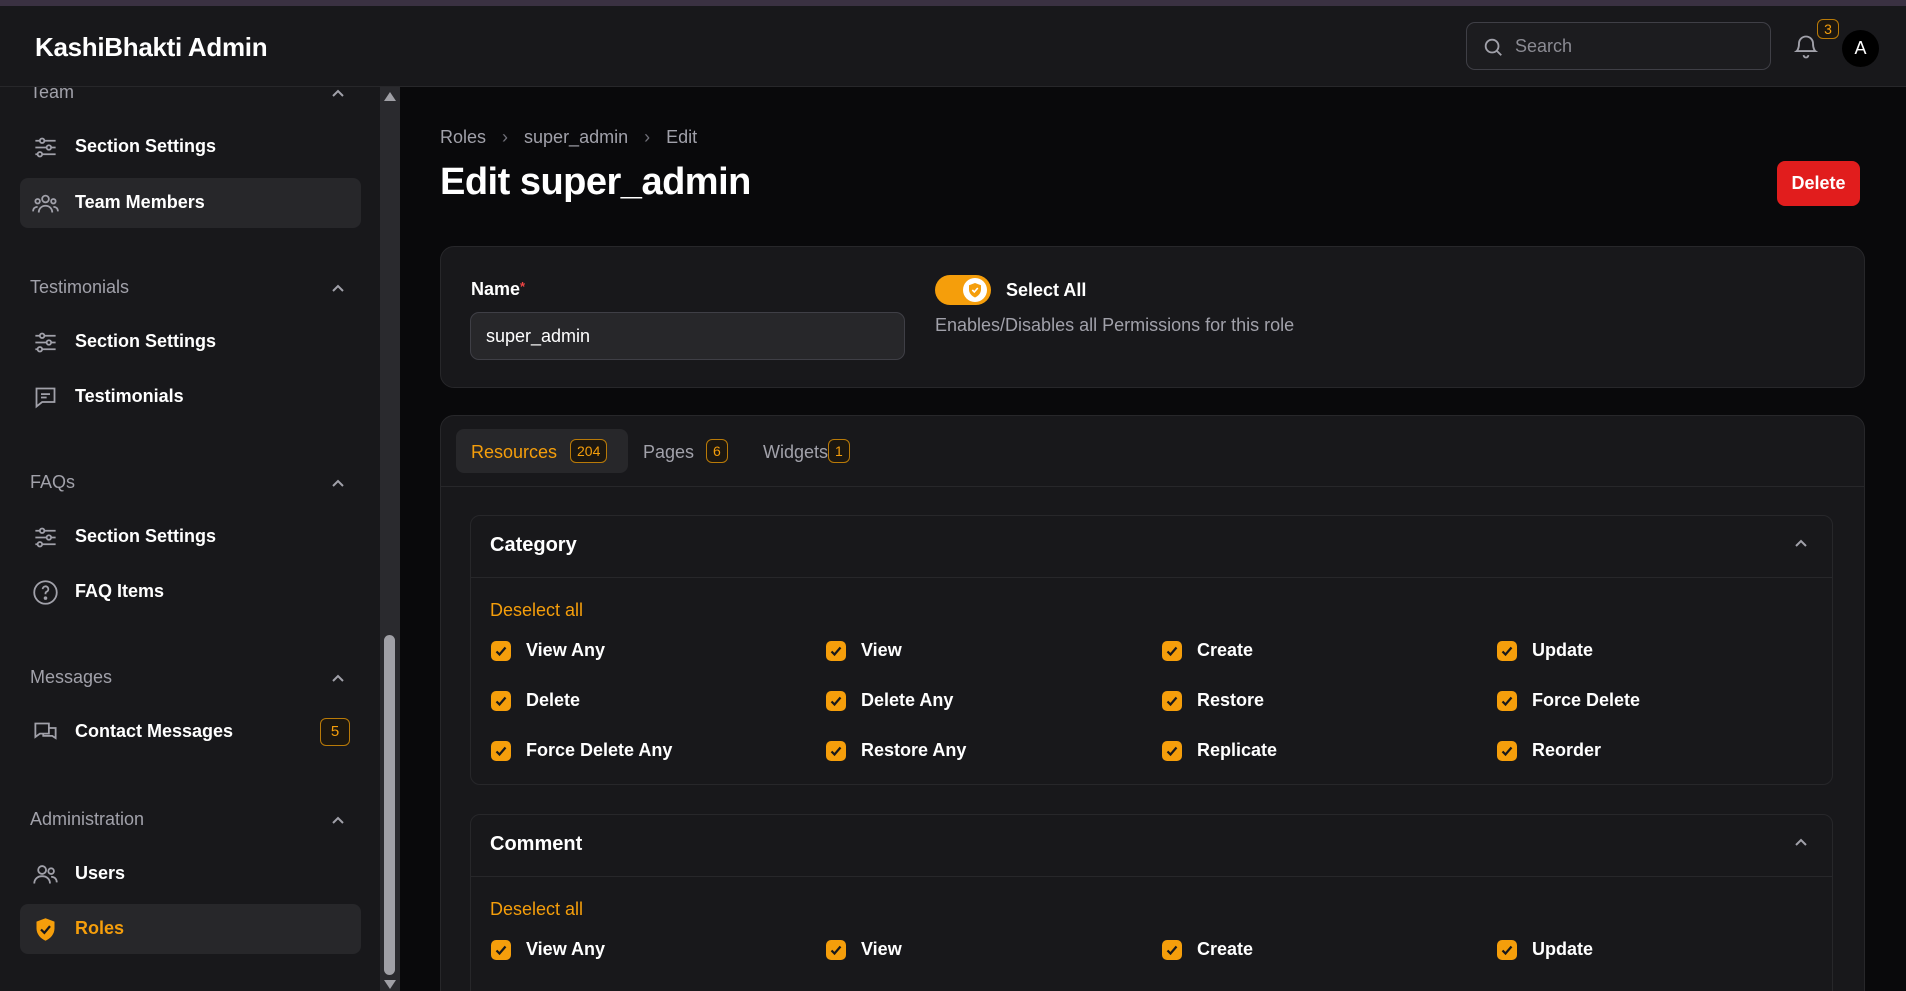  What do you see at coordinates (120, 591) in the screenshot?
I see `sidebar-item-label: FAQ Items` at bounding box center [120, 591].